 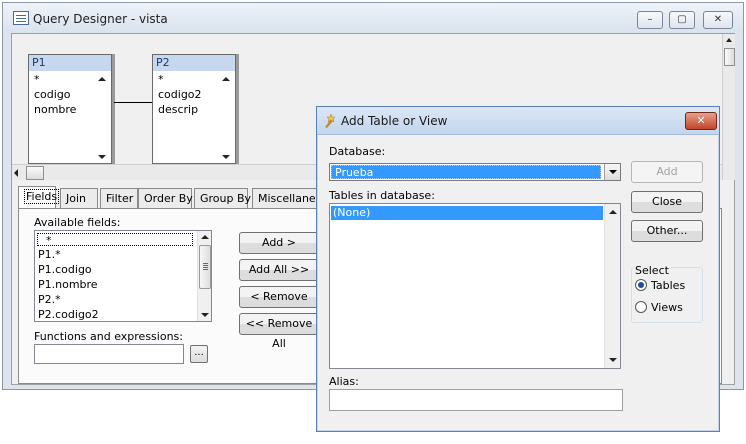 I want to click on table-box-p1: P1 * codigo nombre, so click(x=70, y=109).